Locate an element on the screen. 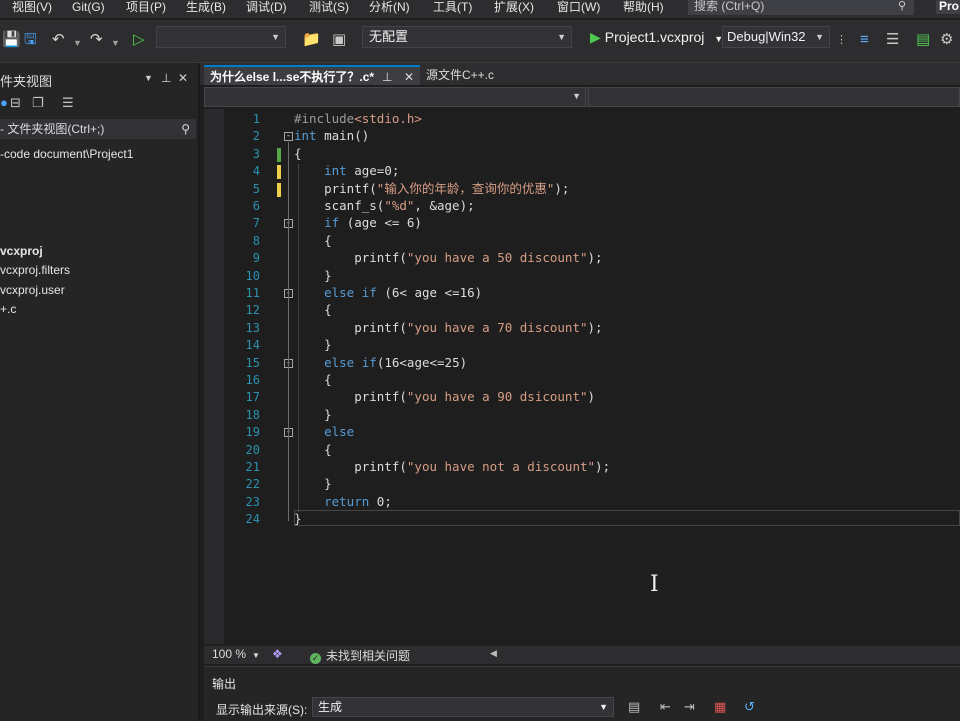  line-number: 16 is located at coordinates (252, 380).